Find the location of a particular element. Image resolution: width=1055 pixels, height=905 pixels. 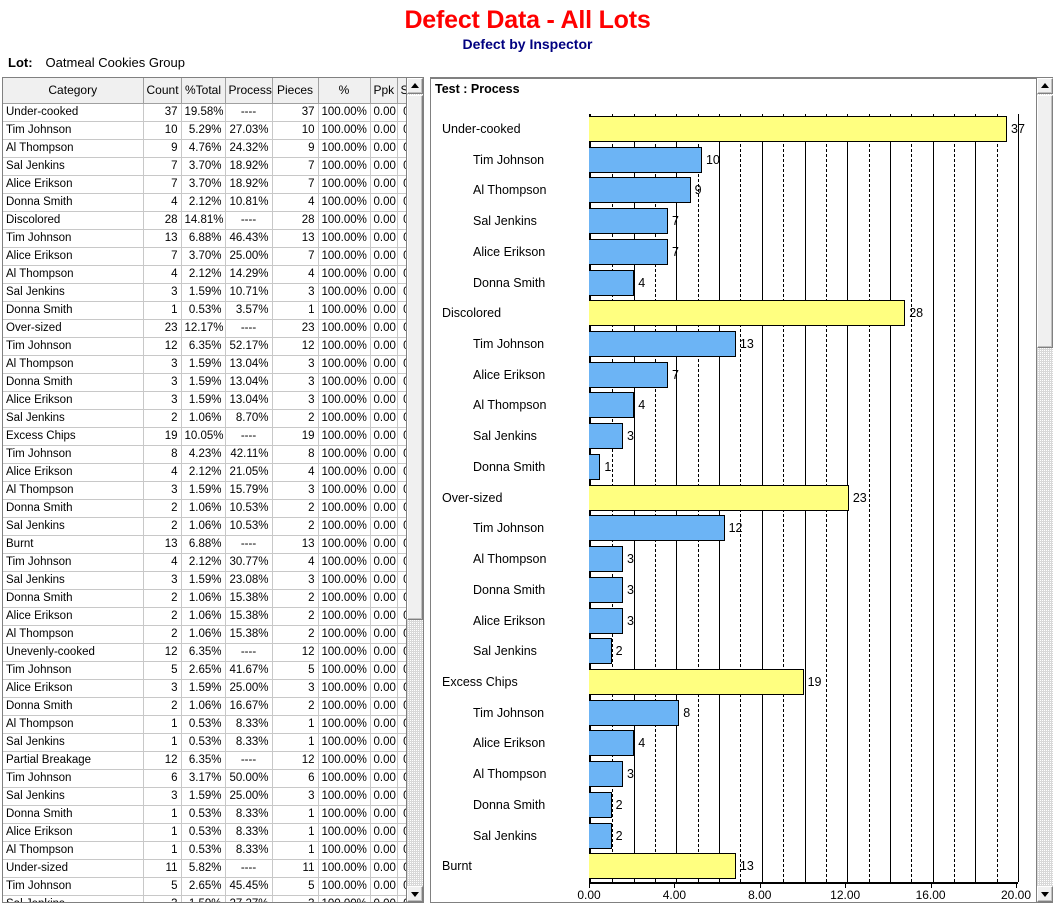

table-column-header: % is located at coordinates (344, 91).